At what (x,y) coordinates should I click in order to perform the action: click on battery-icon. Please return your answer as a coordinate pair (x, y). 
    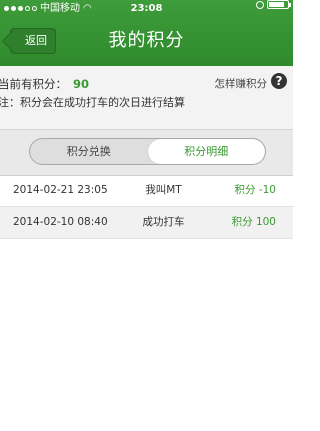
    Looking at the image, I should click on (279, 4).